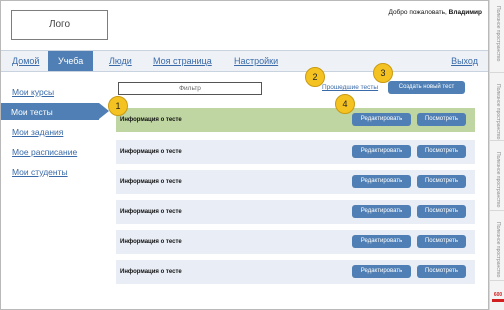  I want to click on nav-my-page: Моя страница, so click(182, 61).